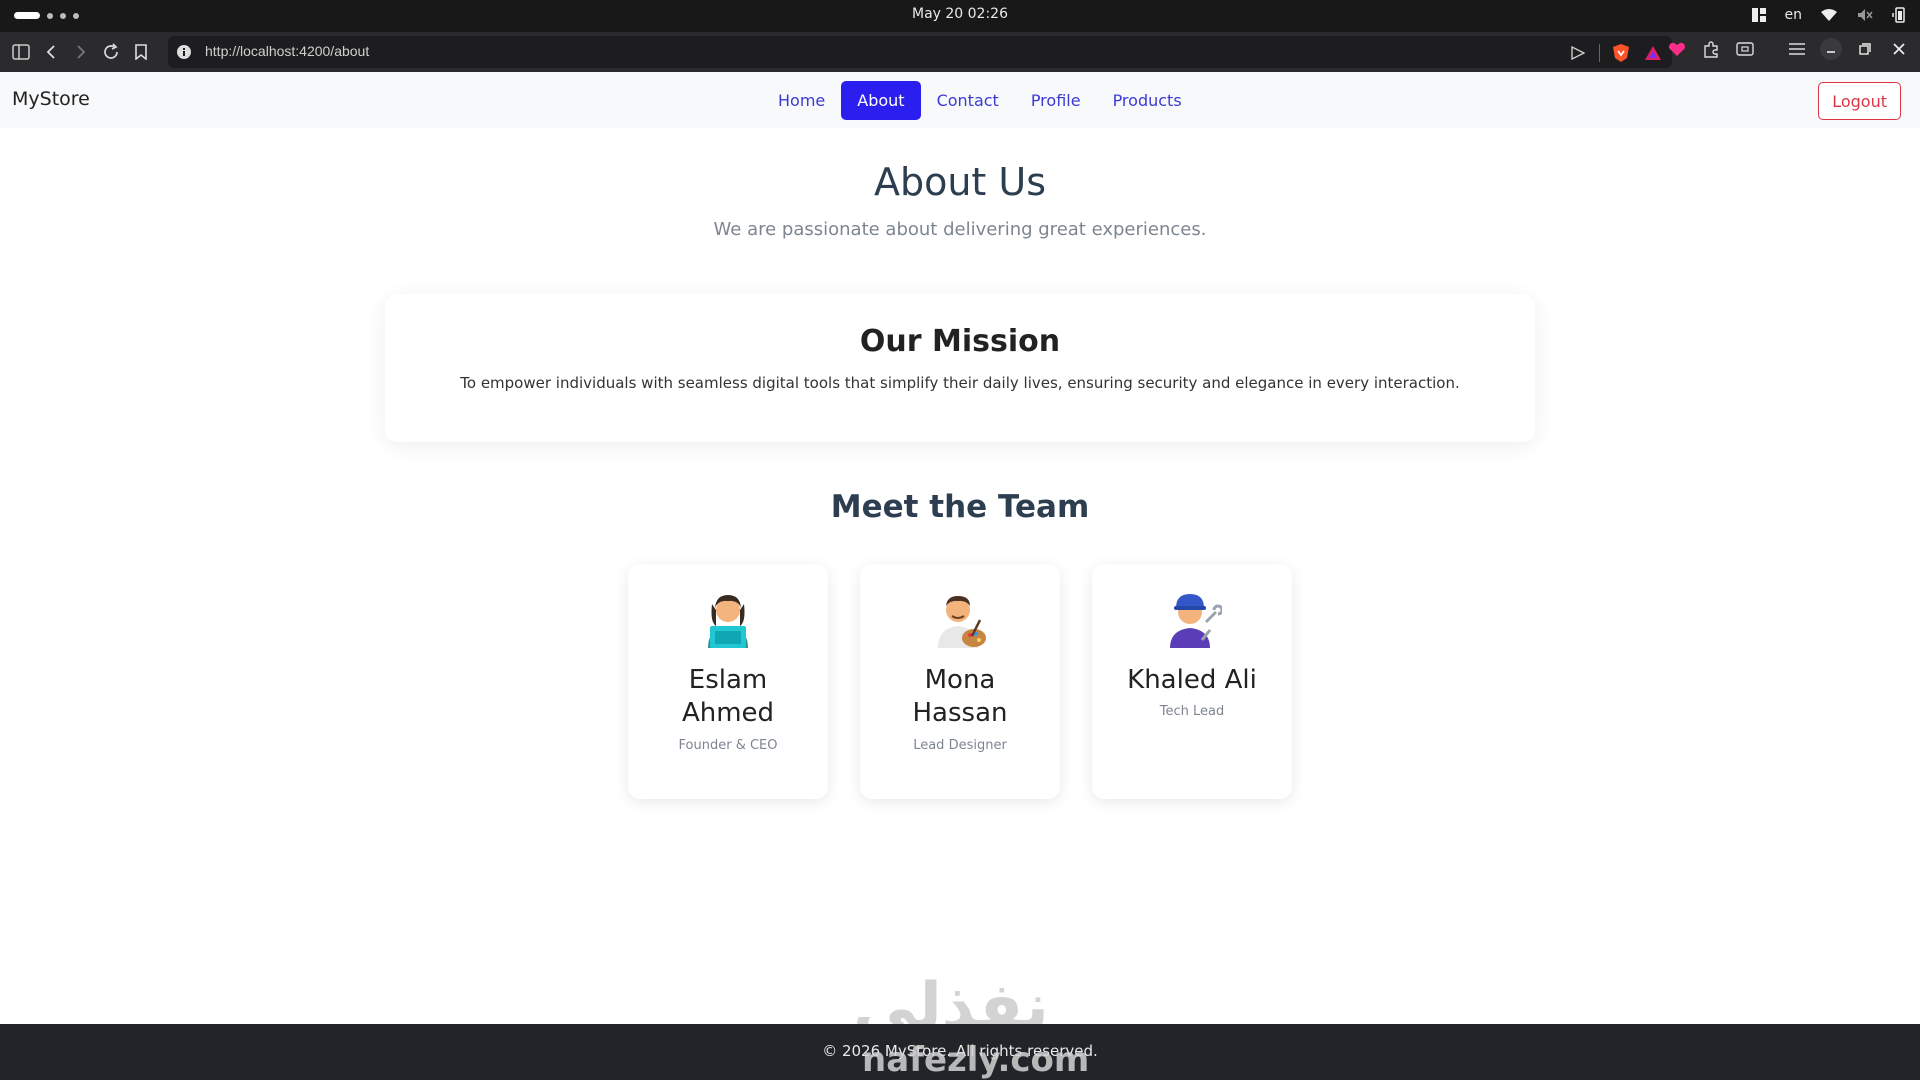 Image resolution: width=1920 pixels, height=1080 pixels. Describe the element at coordinates (1859, 101) in the screenshot. I see `logout-button: Logout` at that location.